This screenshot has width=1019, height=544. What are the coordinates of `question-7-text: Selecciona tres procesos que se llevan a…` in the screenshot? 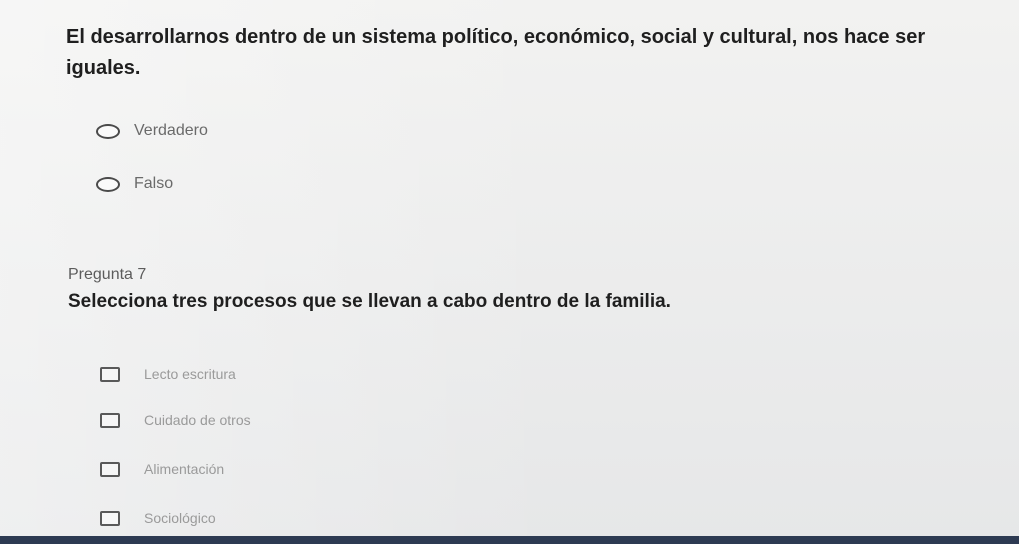 It's located at (369, 301).